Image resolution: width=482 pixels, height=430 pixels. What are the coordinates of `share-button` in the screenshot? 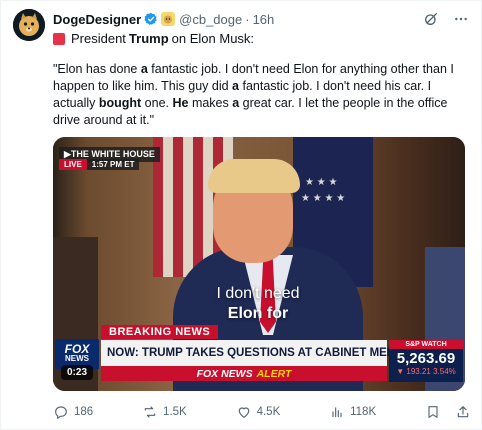 It's located at (463, 412).